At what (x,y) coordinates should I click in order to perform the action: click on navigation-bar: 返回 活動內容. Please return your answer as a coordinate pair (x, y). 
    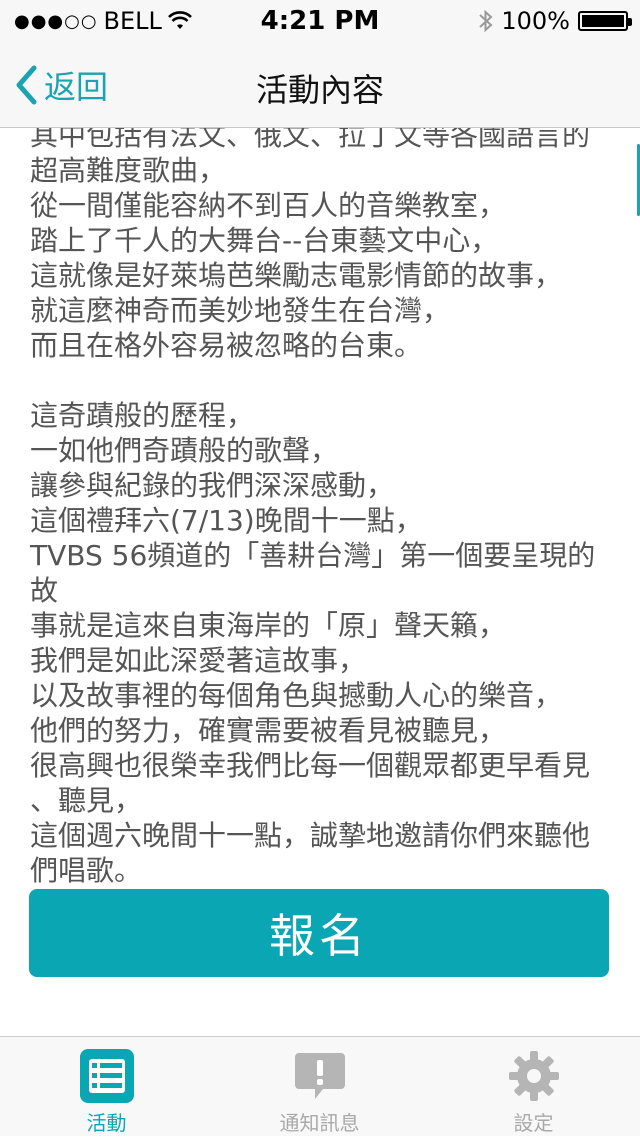
    Looking at the image, I should click on (320, 84).